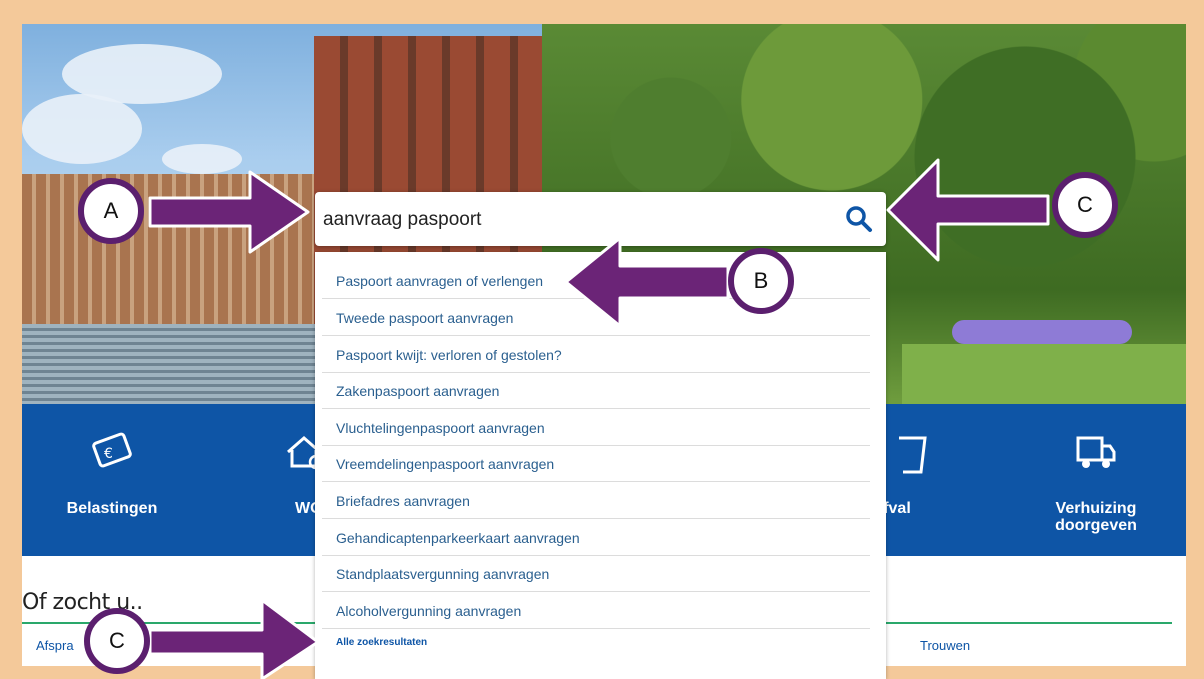 This screenshot has width=1204, height=679. Describe the element at coordinates (111, 211) in the screenshot. I see `callout-a: A` at that location.